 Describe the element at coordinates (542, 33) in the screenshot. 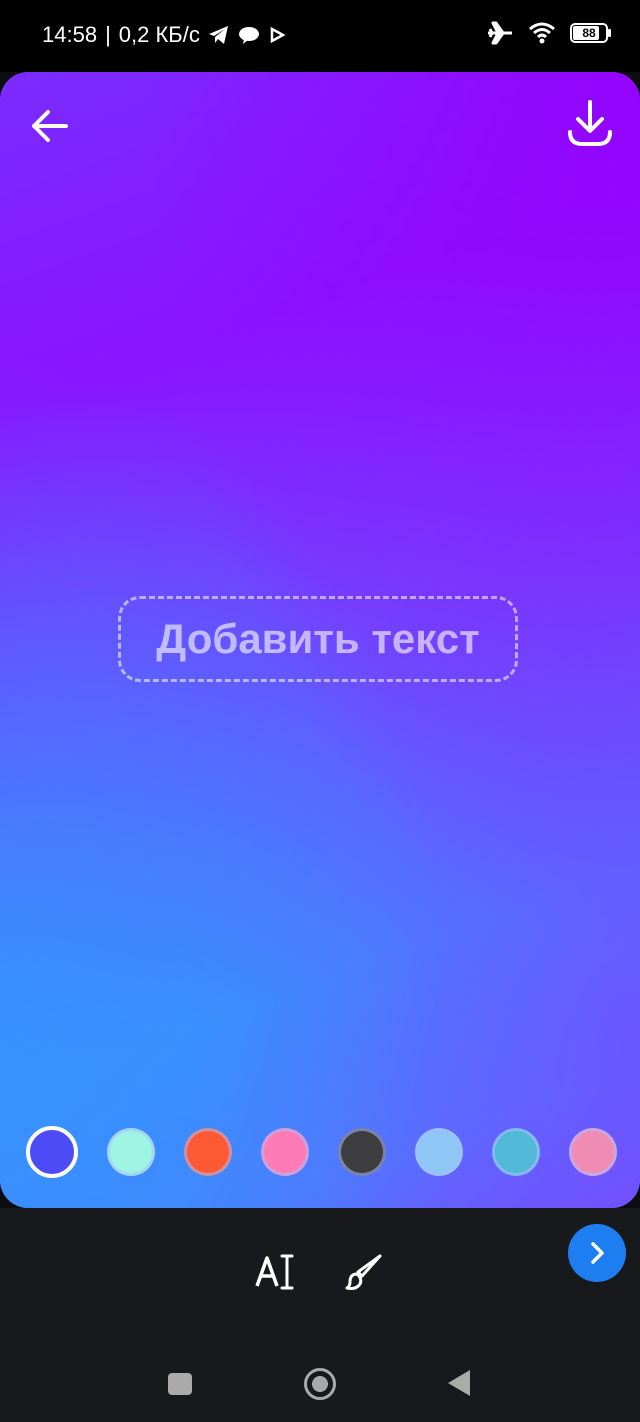

I see `wifi-icon` at that location.